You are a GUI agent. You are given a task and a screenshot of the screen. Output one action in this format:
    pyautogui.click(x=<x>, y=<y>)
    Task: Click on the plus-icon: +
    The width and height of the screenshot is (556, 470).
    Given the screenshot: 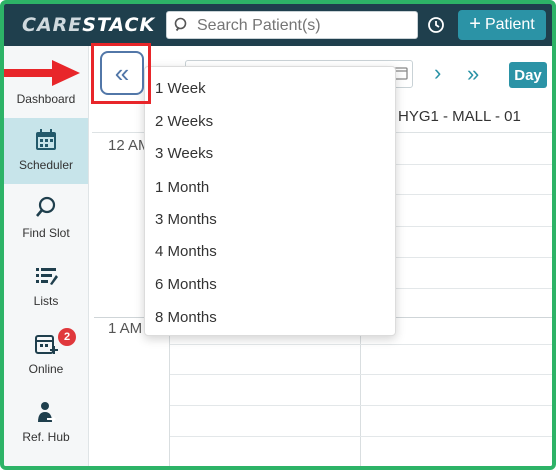 What is the action you would take?
    pyautogui.click(x=475, y=24)
    